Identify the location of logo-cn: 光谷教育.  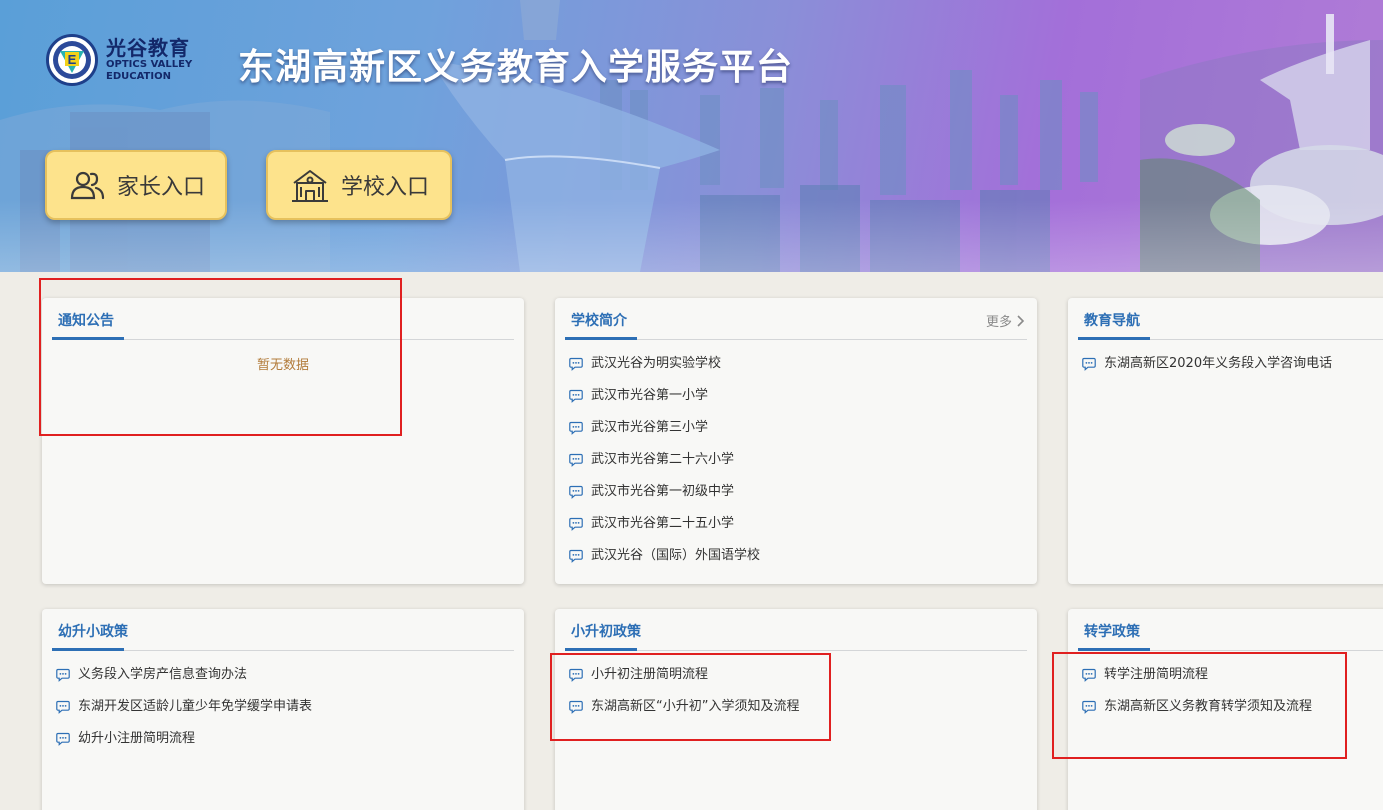
(148, 48).